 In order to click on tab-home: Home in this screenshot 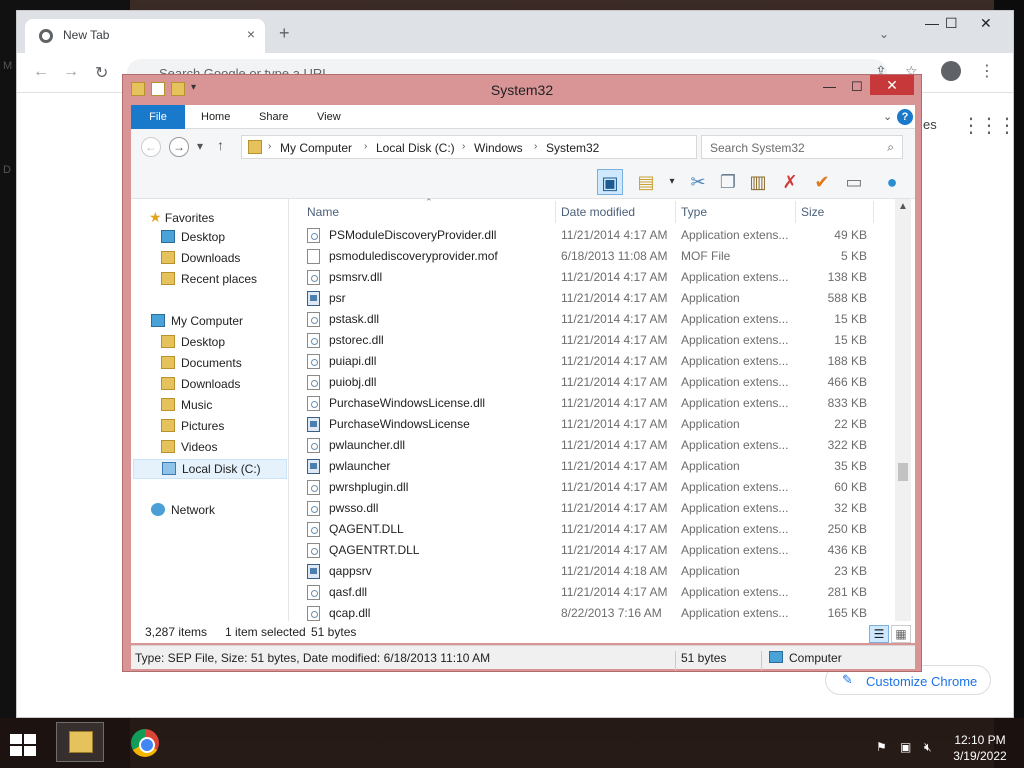, I will do `click(215, 117)`.